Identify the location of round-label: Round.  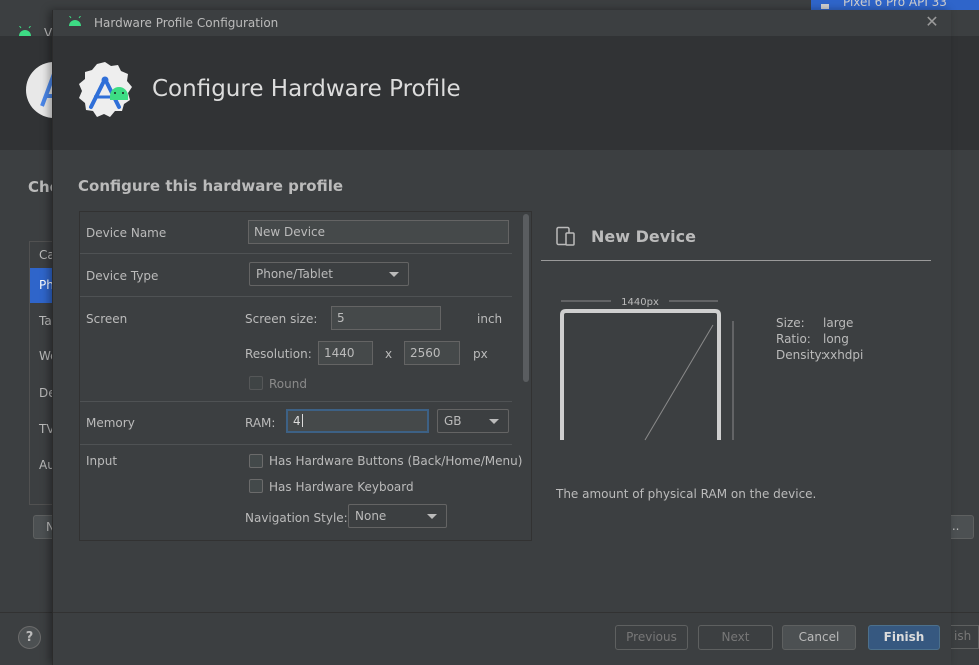
(288, 384).